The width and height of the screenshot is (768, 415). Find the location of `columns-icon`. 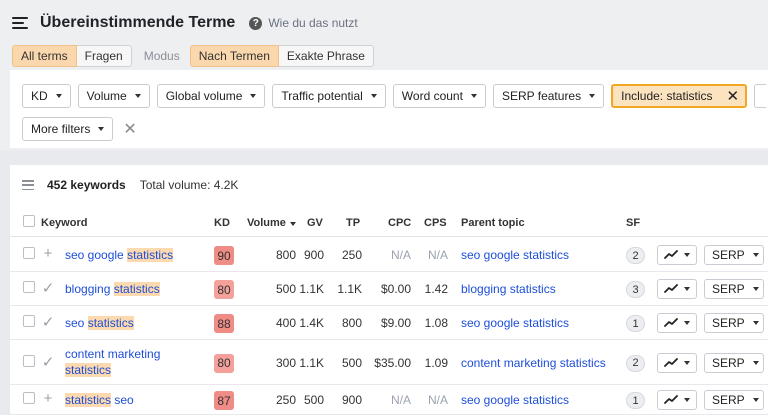

columns-icon is located at coordinates (28, 185).